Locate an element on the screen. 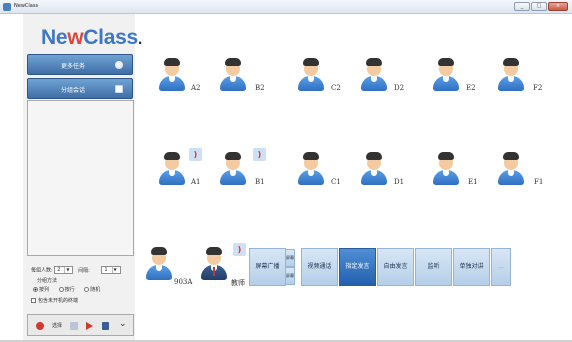  student-name: E1 is located at coordinates (473, 182).